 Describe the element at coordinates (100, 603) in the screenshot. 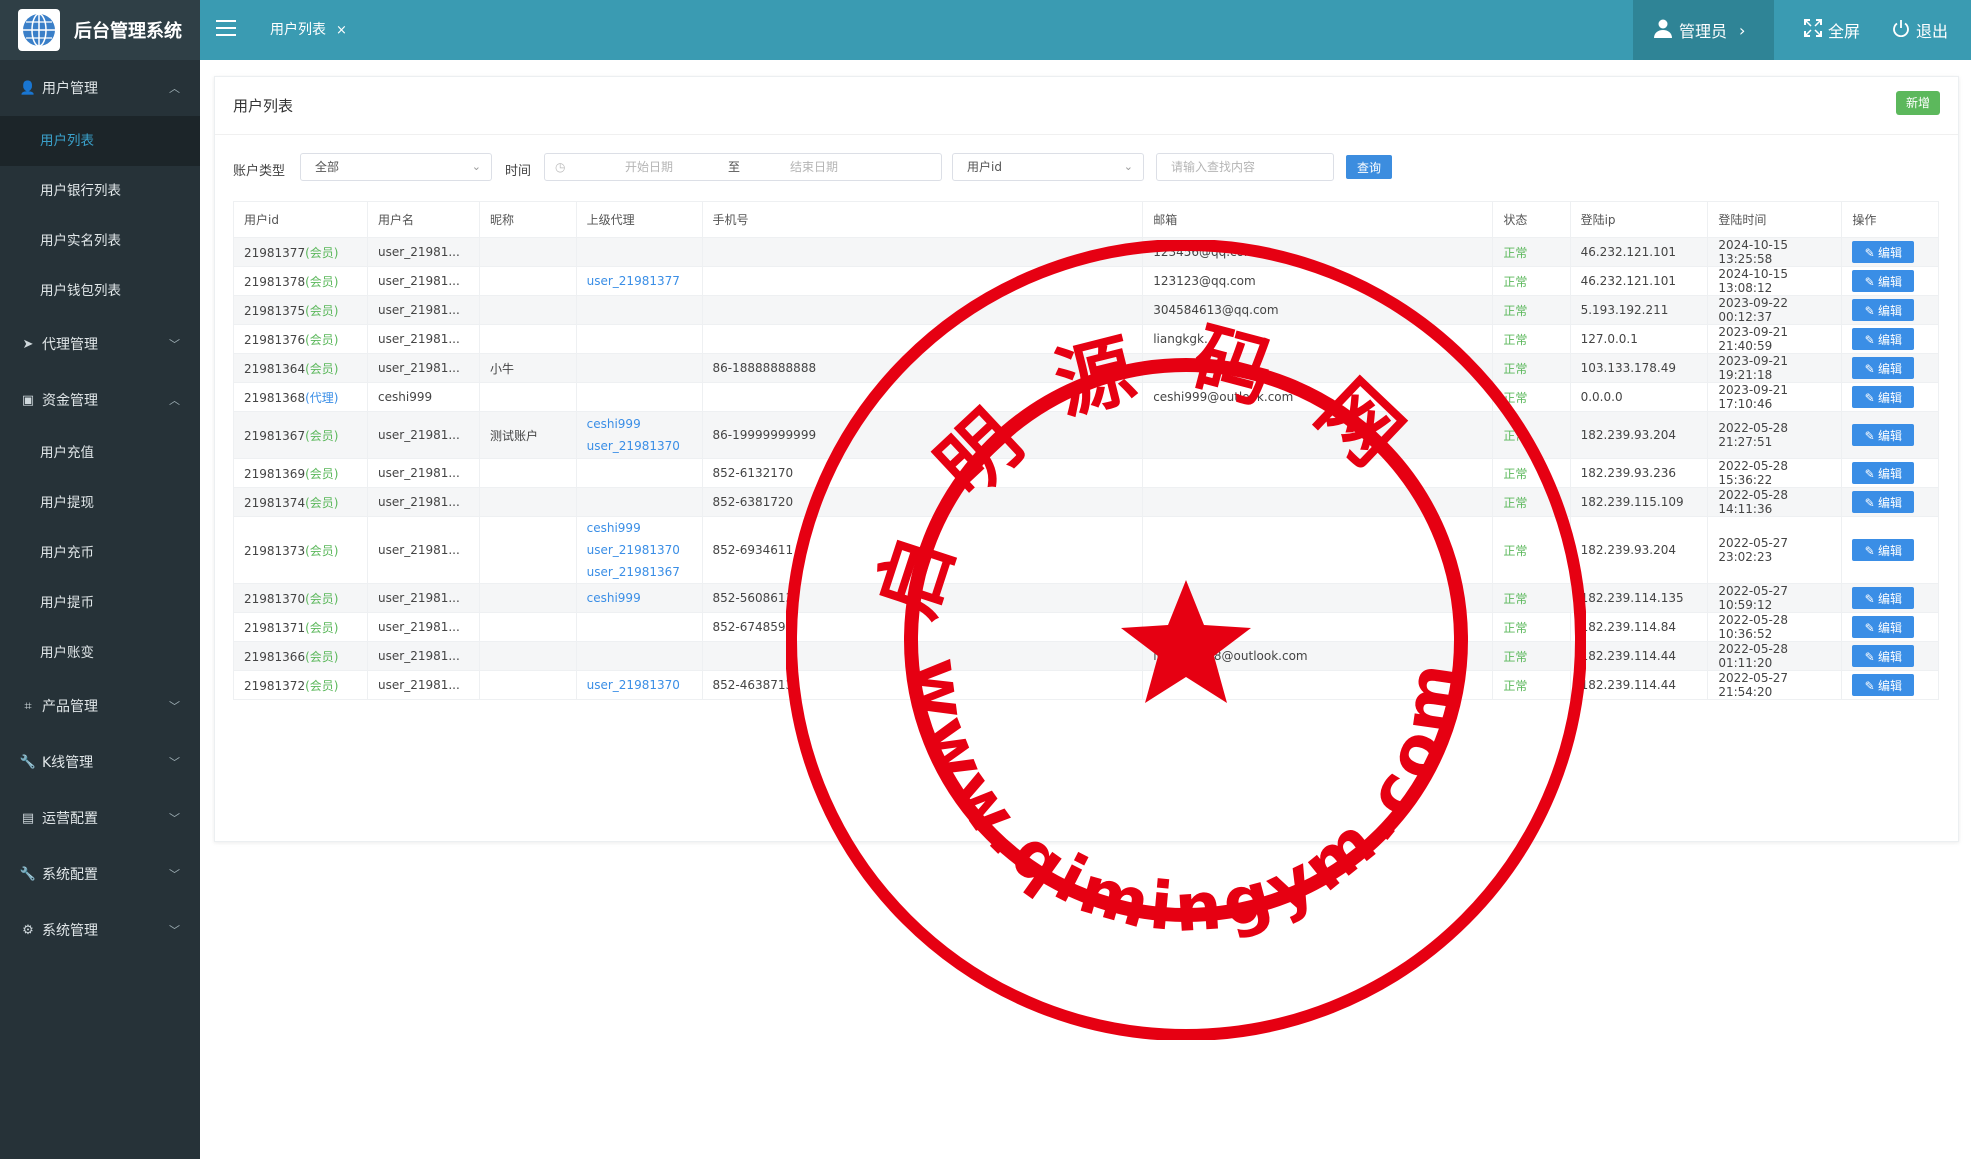

I see `sidebar-item: 用户提币` at that location.